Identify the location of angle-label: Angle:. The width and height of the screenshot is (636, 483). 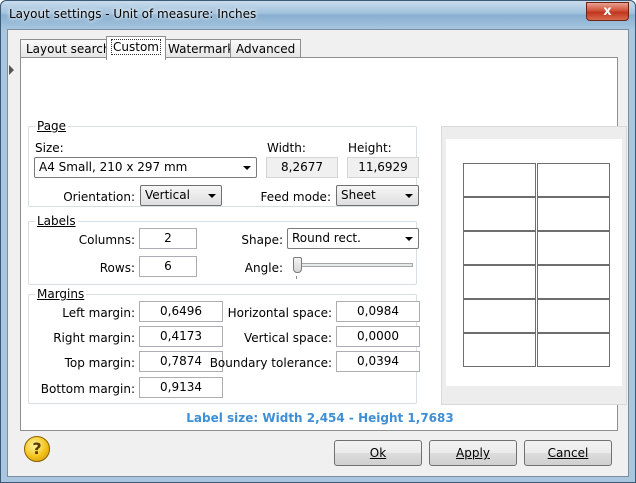
(263, 268).